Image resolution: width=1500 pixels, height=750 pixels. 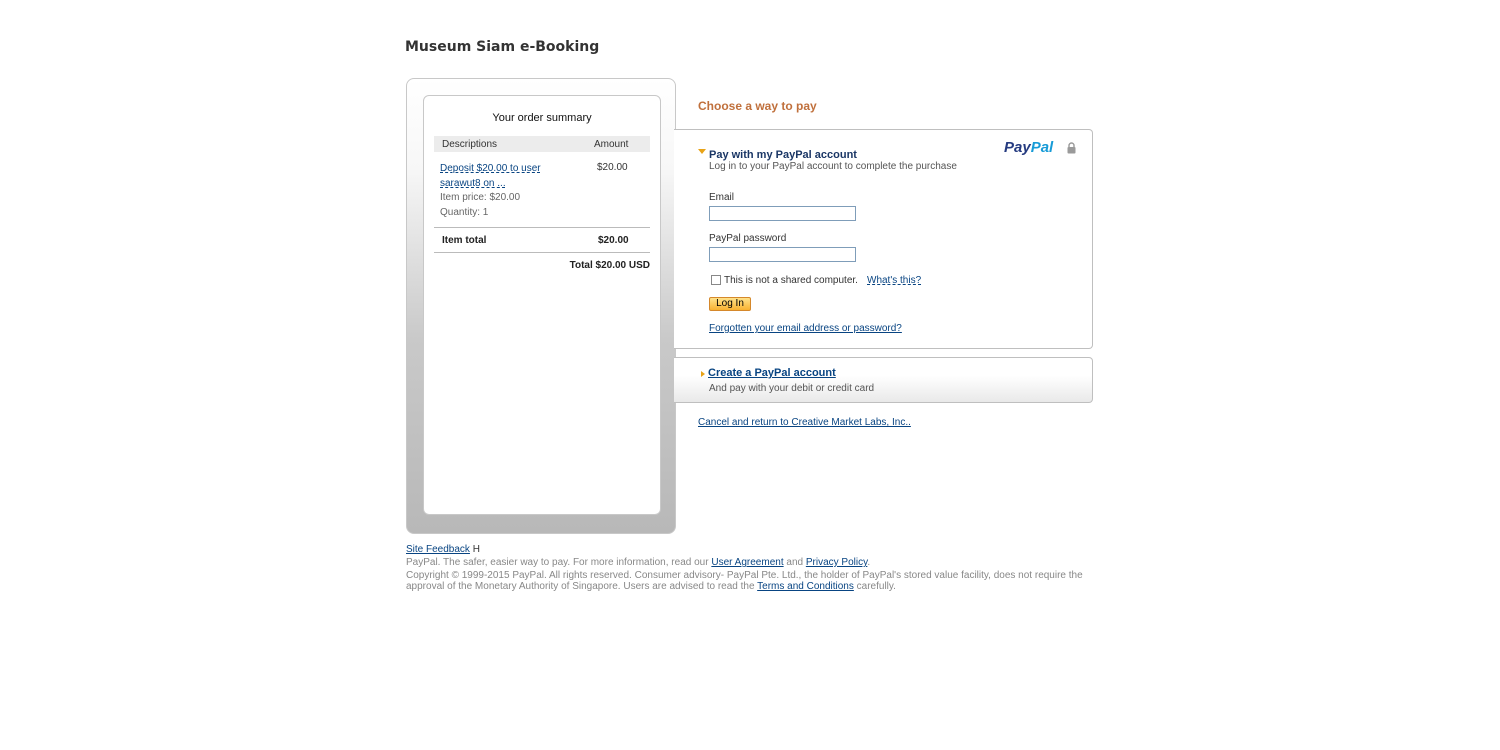 I want to click on summary-table-header: Descriptions Amount, so click(x=542, y=144).